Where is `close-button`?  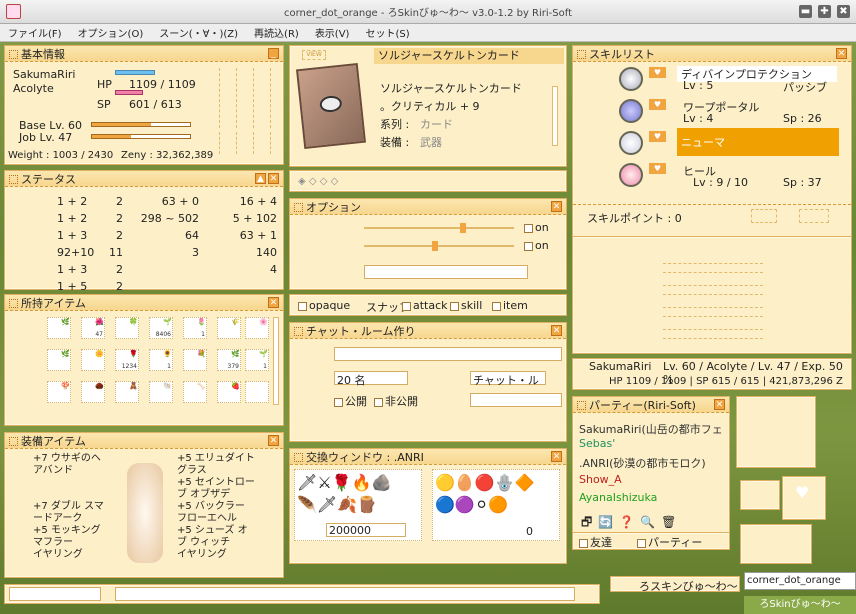 close-button is located at coordinates (814, 216).